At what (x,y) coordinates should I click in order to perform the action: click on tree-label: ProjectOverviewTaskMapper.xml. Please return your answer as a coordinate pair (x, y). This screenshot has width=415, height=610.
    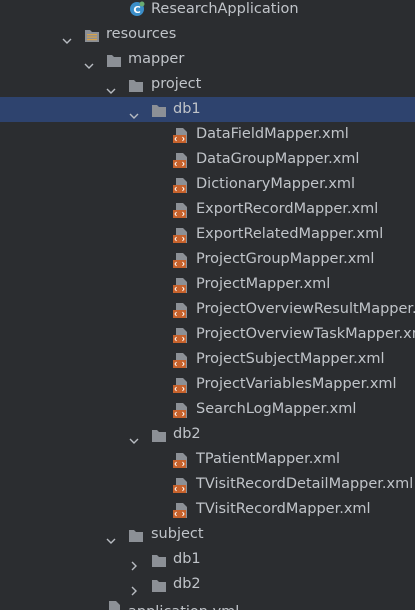
    Looking at the image, I should click on (305, 334).